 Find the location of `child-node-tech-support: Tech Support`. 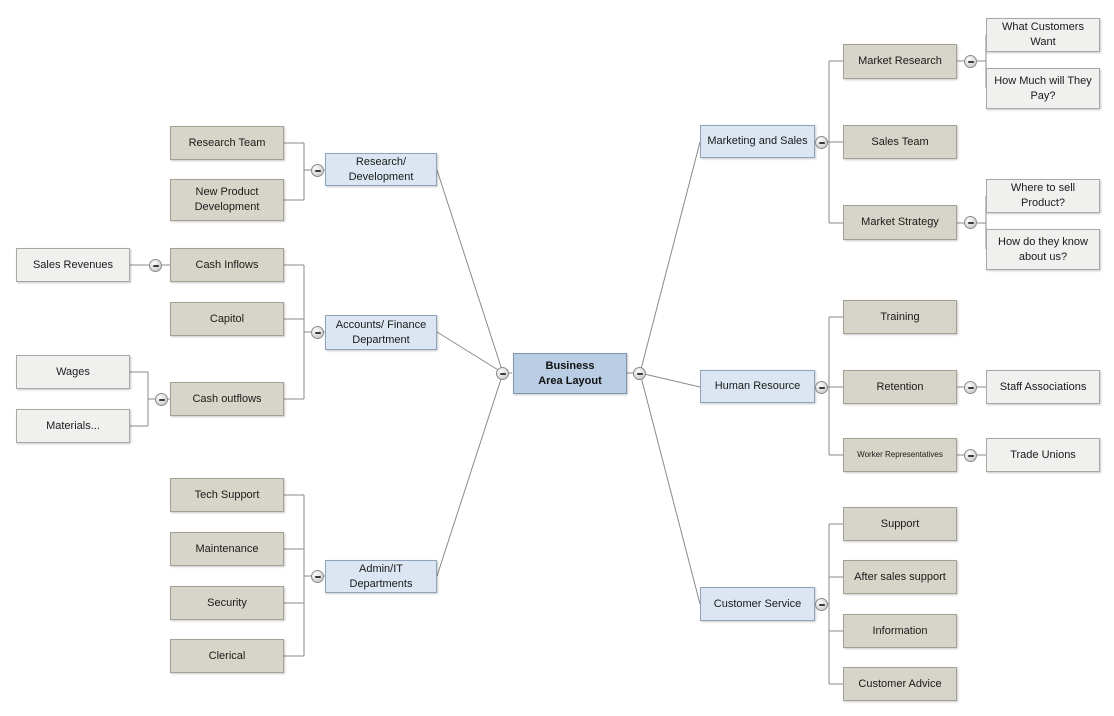

child-node-tech-support: Tech Support is located at coordinates (227, 495).